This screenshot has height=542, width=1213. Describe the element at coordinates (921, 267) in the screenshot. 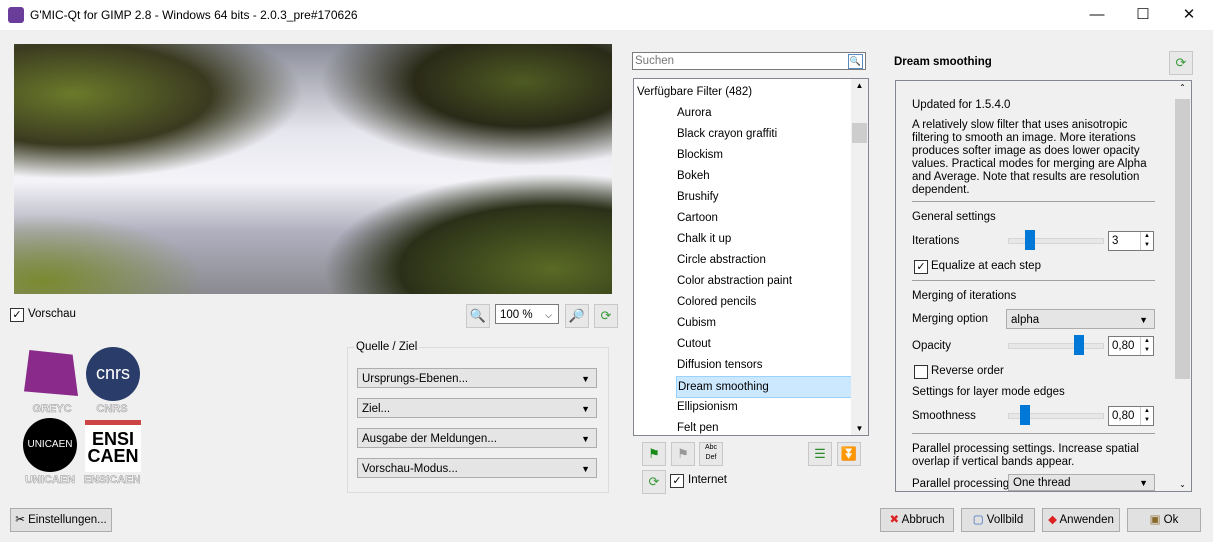

I see `equalize-checkbox: ✓` at that location.